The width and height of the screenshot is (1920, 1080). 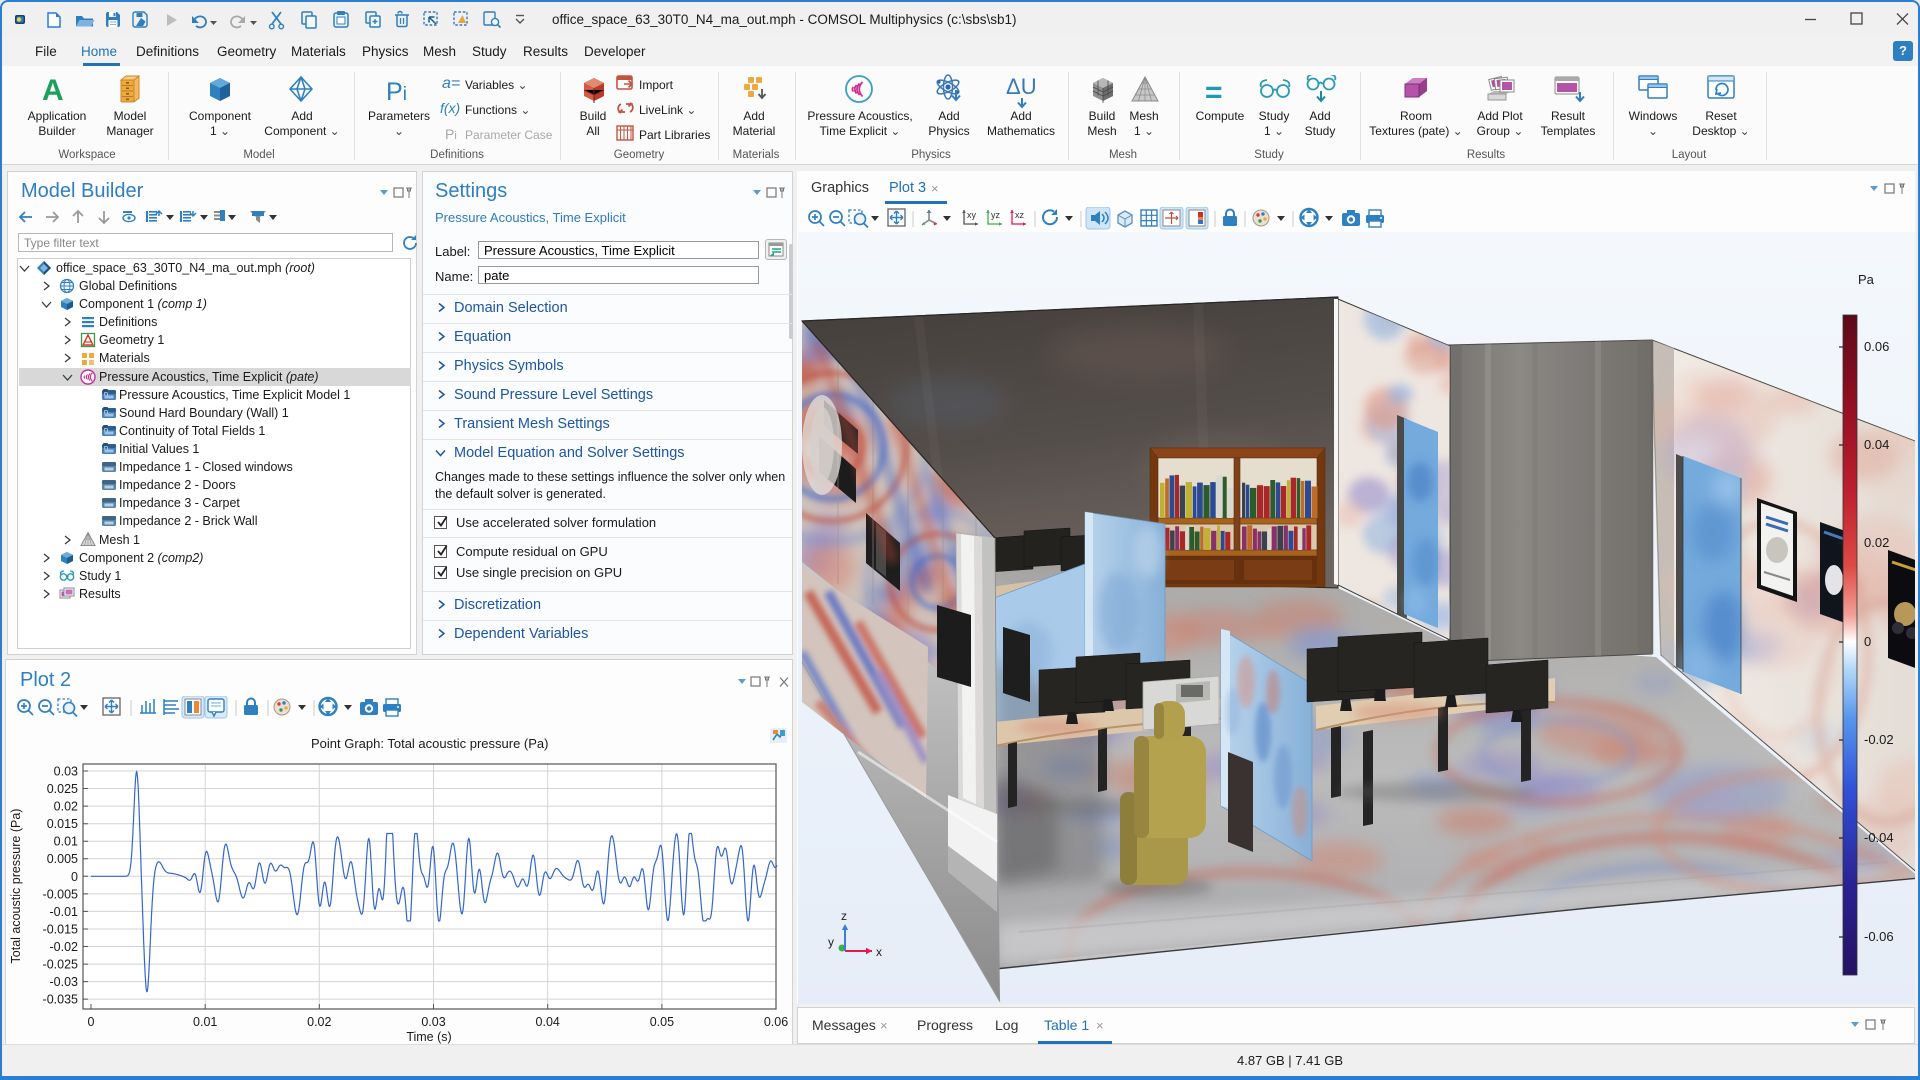 What do you see at coordinates (64, 982) in the screenshot?
I see `svg-text: -0.03` at bounding box center [64, 982].